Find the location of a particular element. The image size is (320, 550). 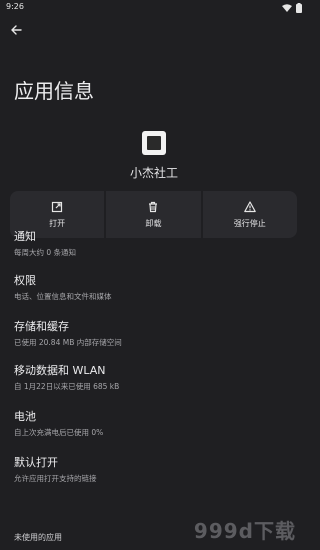

wifi-icon is located at coordinates (287, 8).